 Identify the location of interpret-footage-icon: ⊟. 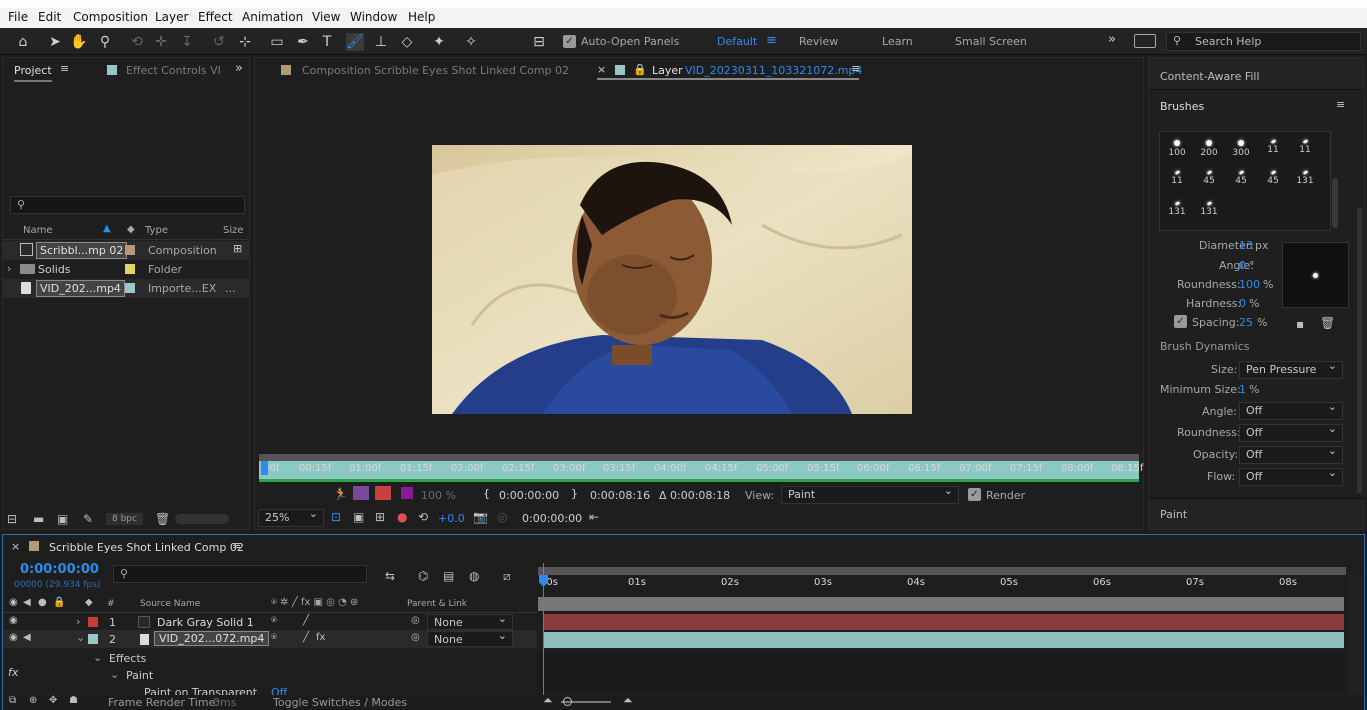
(12, 519).